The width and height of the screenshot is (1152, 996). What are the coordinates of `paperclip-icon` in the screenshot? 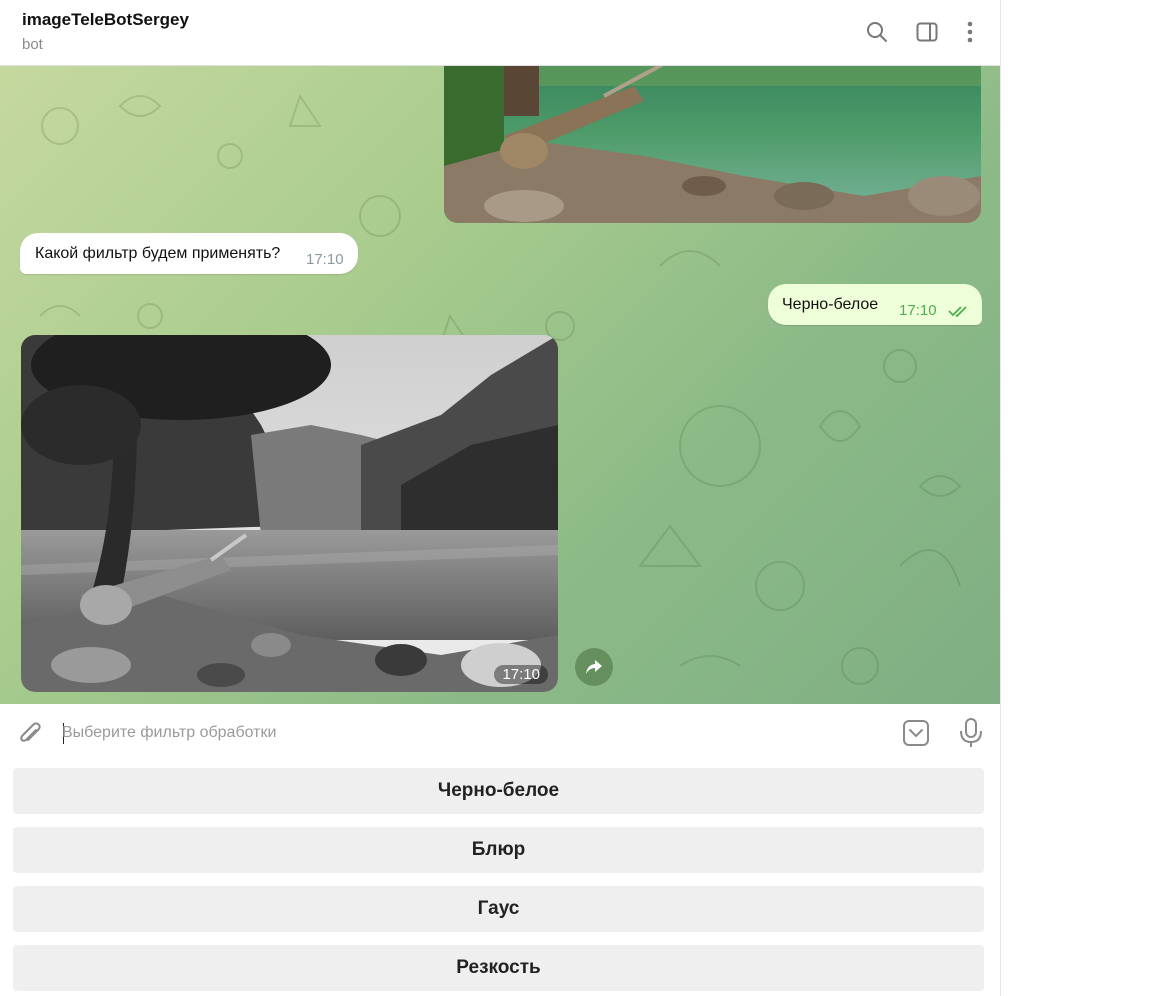 It's located at (30, 732).